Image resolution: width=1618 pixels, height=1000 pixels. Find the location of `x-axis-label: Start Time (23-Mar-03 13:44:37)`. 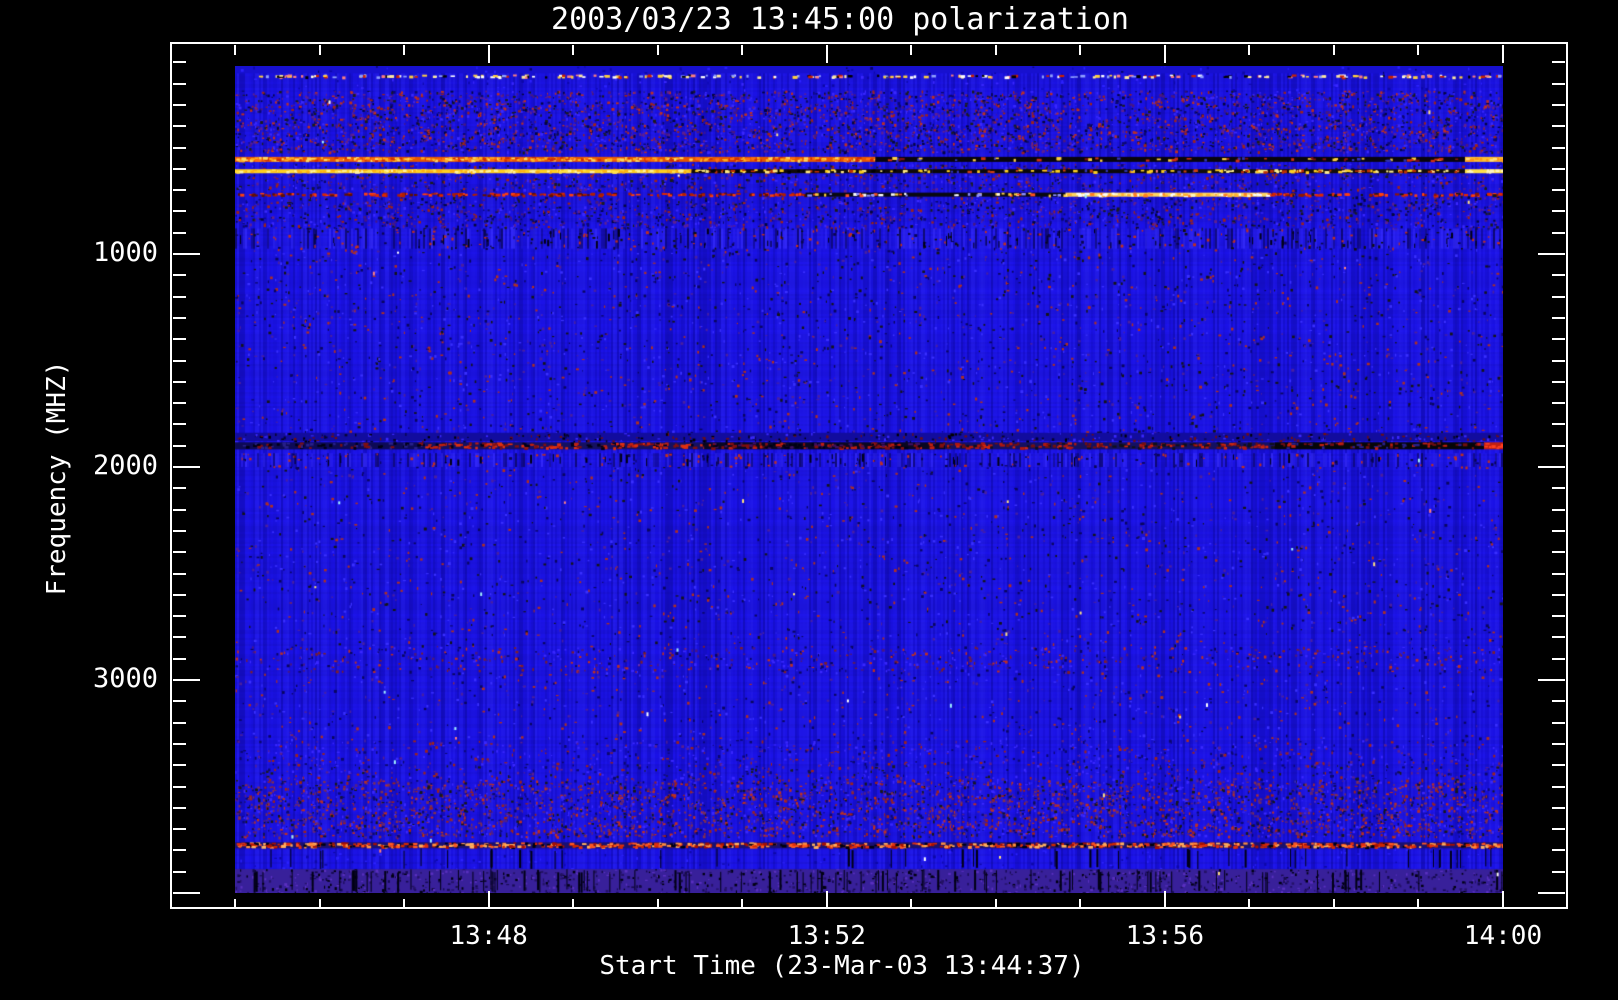

x-axis-label: Start Time (23-Mar-03 13:44:37) is located at coordinates (842, 966).